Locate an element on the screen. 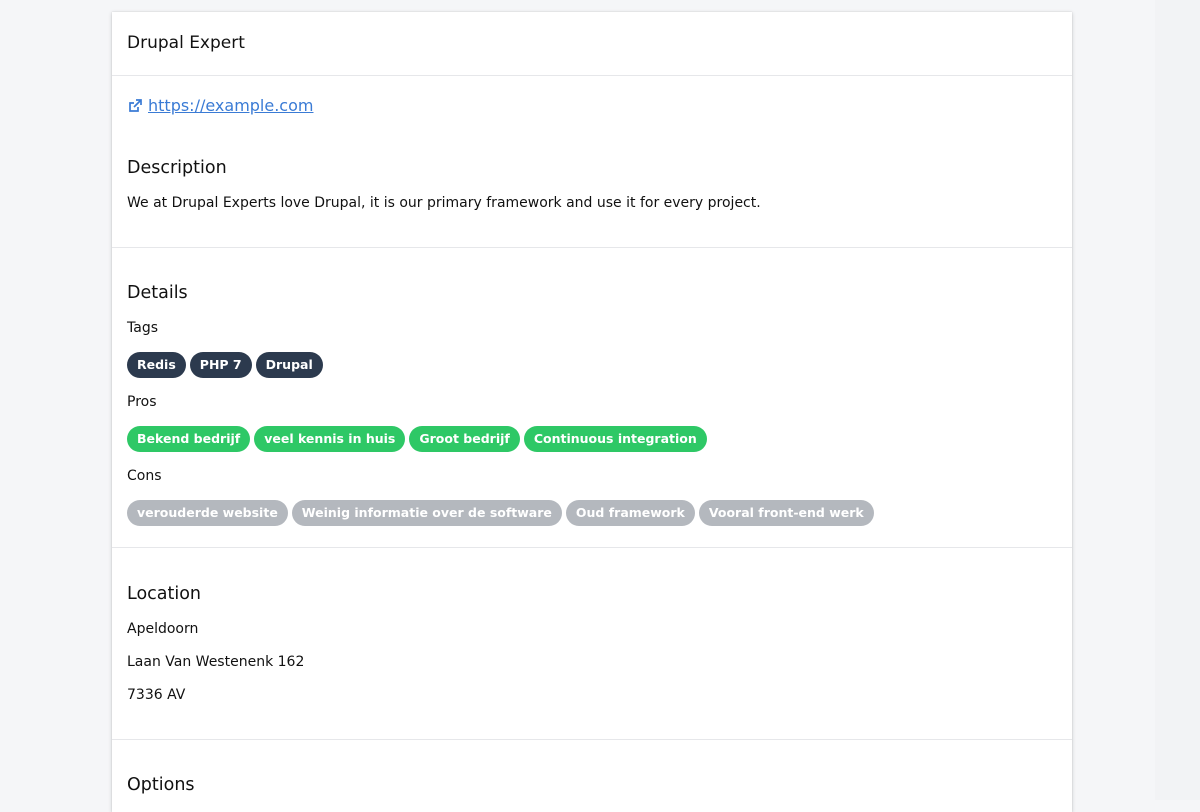 The image size is (1200, 812). external-link-icon is located at coordinates (135, 105).